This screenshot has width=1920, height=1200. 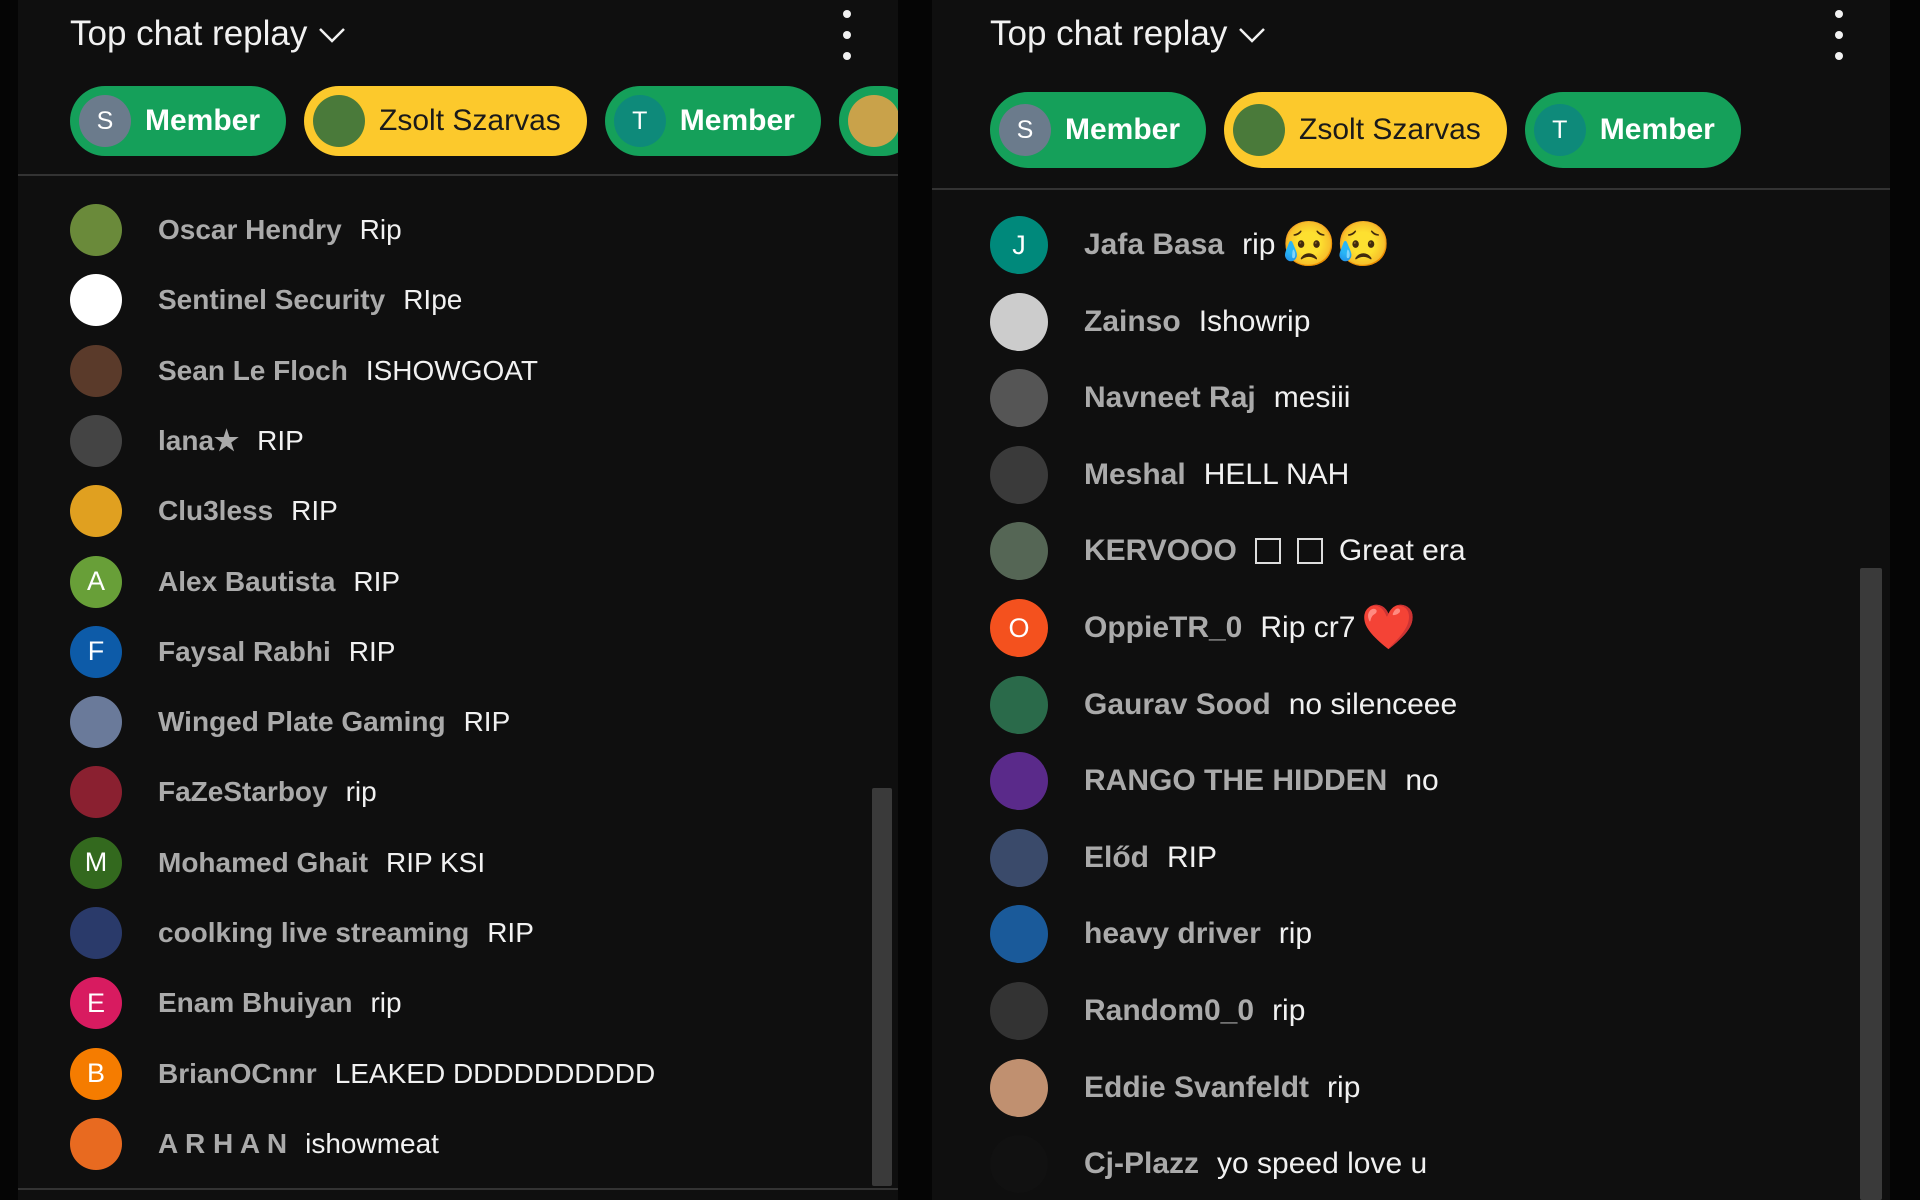 What do you see at coordinates (215, 511) in the screenshot?
I see `author-name: Clu3less` at bounding box center [215, 511].